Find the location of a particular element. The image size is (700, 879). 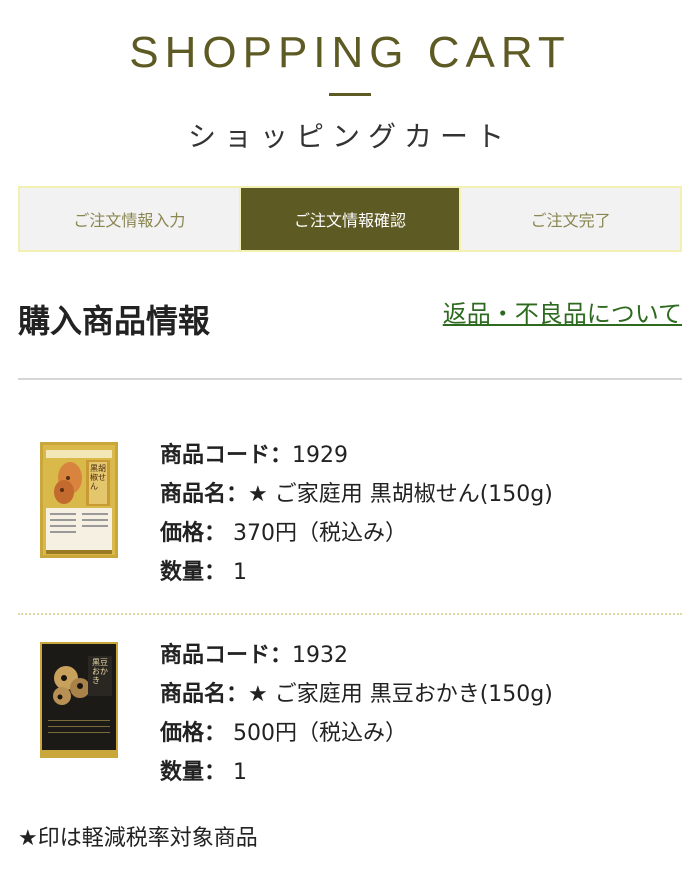

reduced-tax-footnote: ★印は軽減税率対象商品 is located at coordinates (138, 838).